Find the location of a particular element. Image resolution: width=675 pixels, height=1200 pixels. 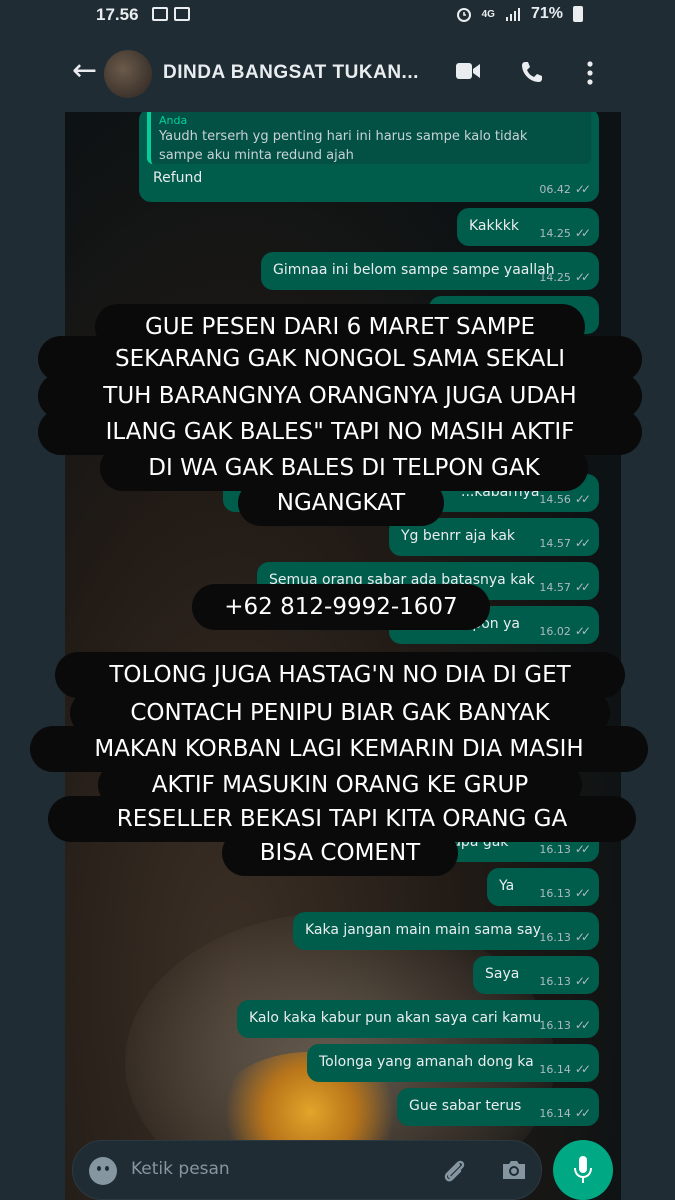

message-time: 16.02 is located at coordinates (555, 631).